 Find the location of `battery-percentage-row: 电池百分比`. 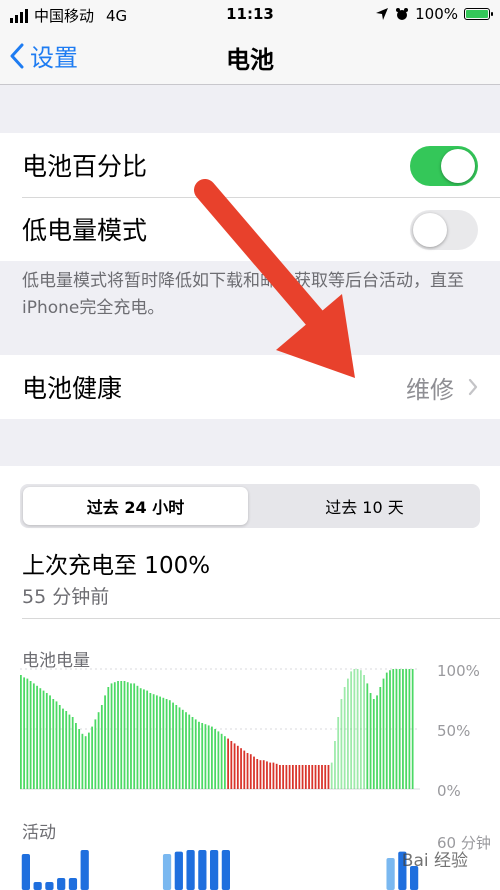

battery-percentage-row: 电池百分比 is located at coordinates (250, 165).